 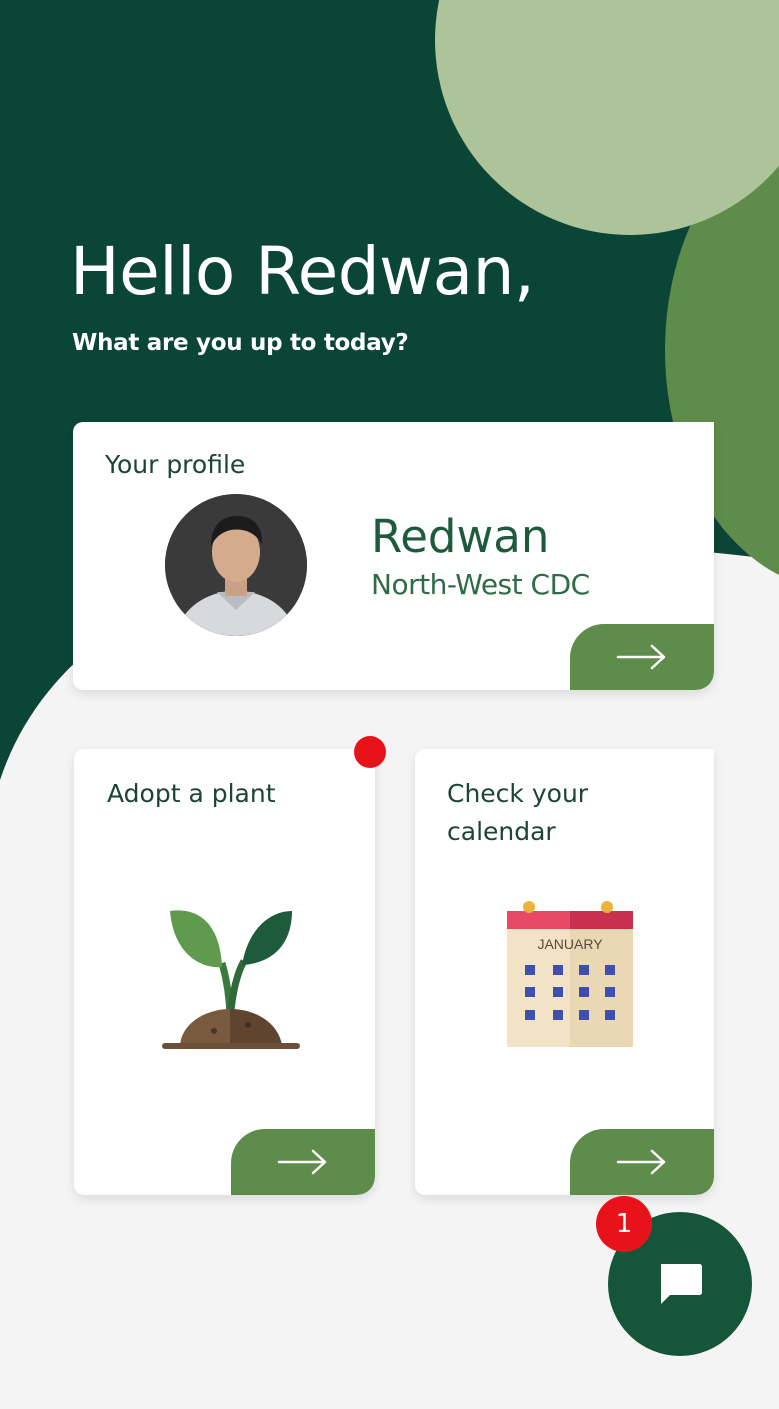 I want to click on adopt-plant-title: Adopt a plant, so click(x=191, y=793).